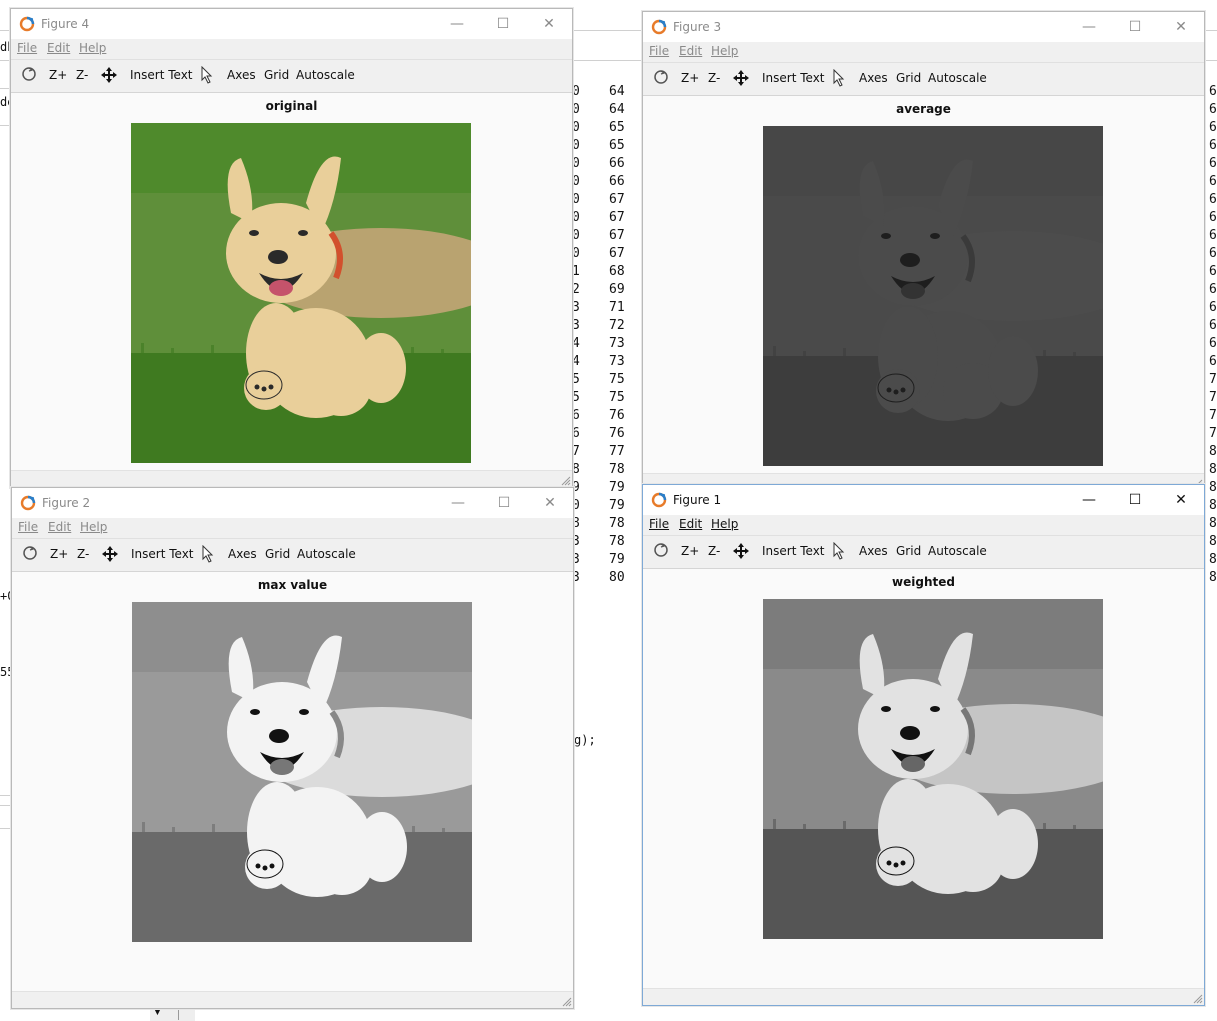 The image size is (1217, 1021). What do you see at coordinates (576, 271) in the screenshot?
I see `editor-value-prefix: 1` at bounding box center [576, 271].